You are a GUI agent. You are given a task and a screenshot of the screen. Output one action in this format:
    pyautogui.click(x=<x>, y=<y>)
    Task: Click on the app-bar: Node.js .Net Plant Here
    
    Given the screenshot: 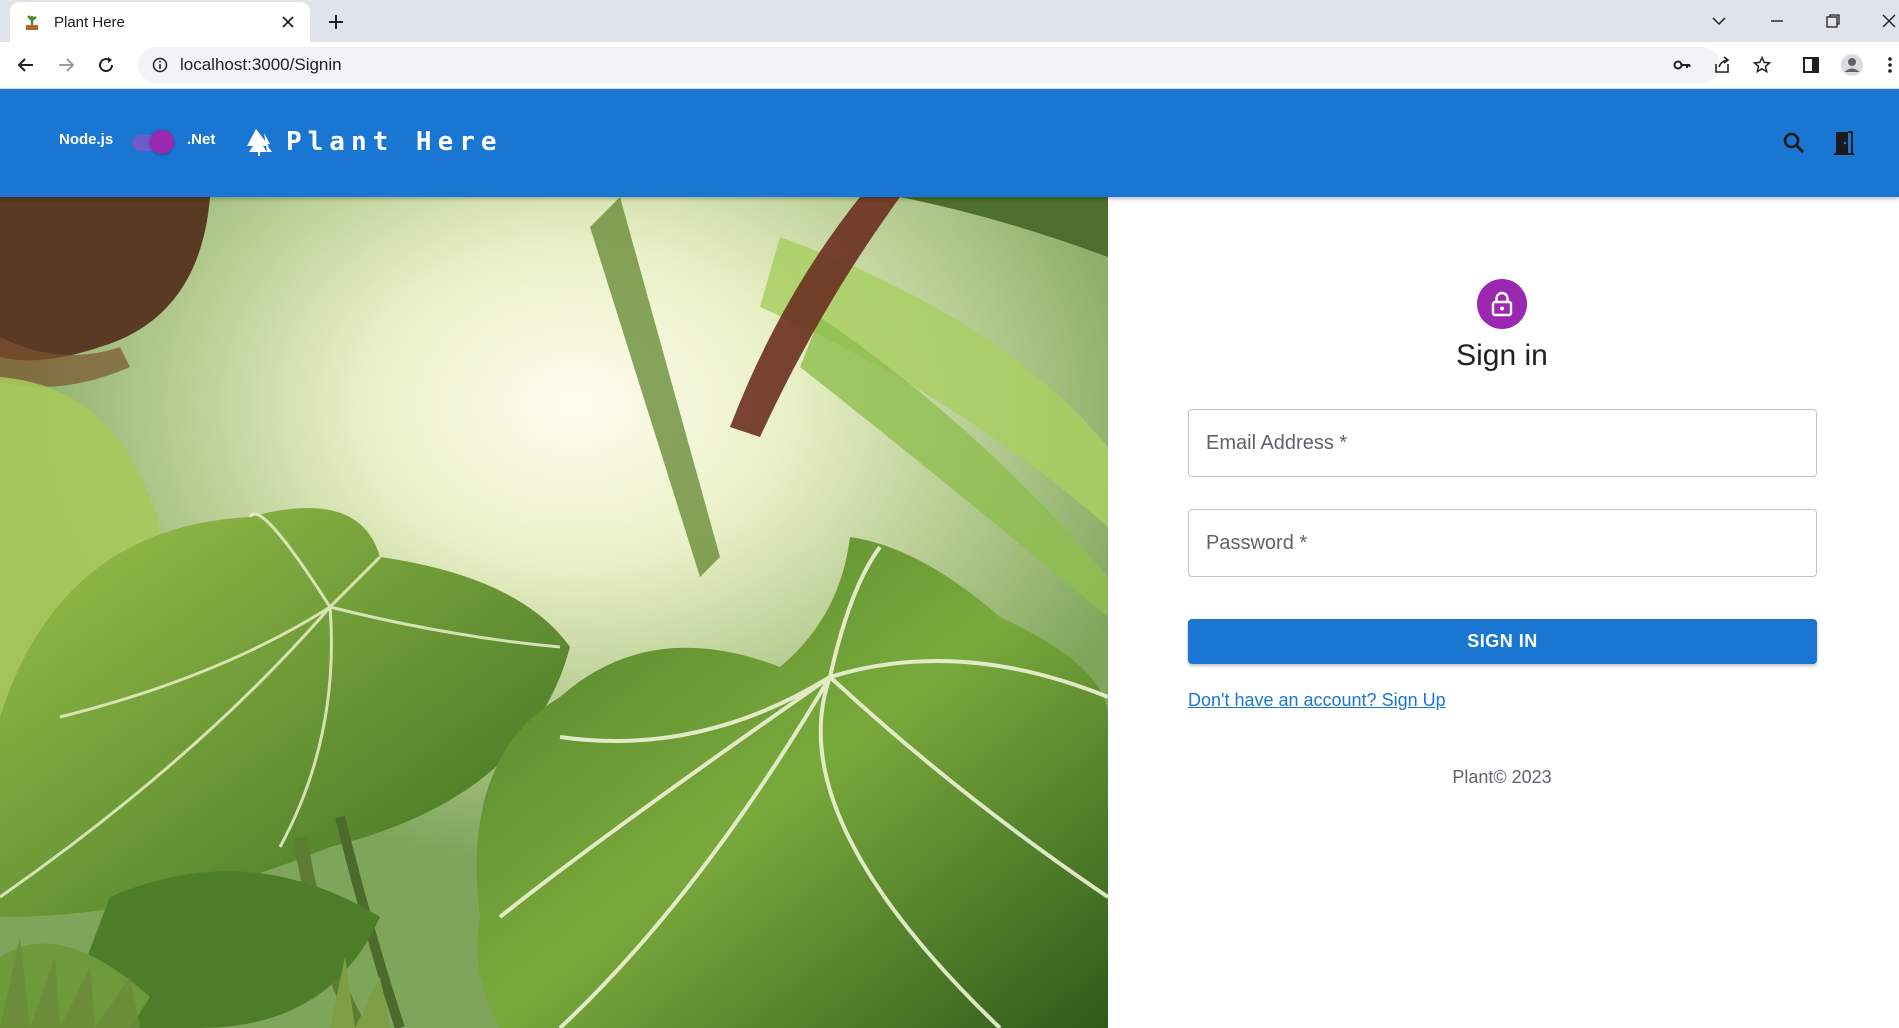 What is the action you would take?
    pyautogui.click(x=949, y=143)
    